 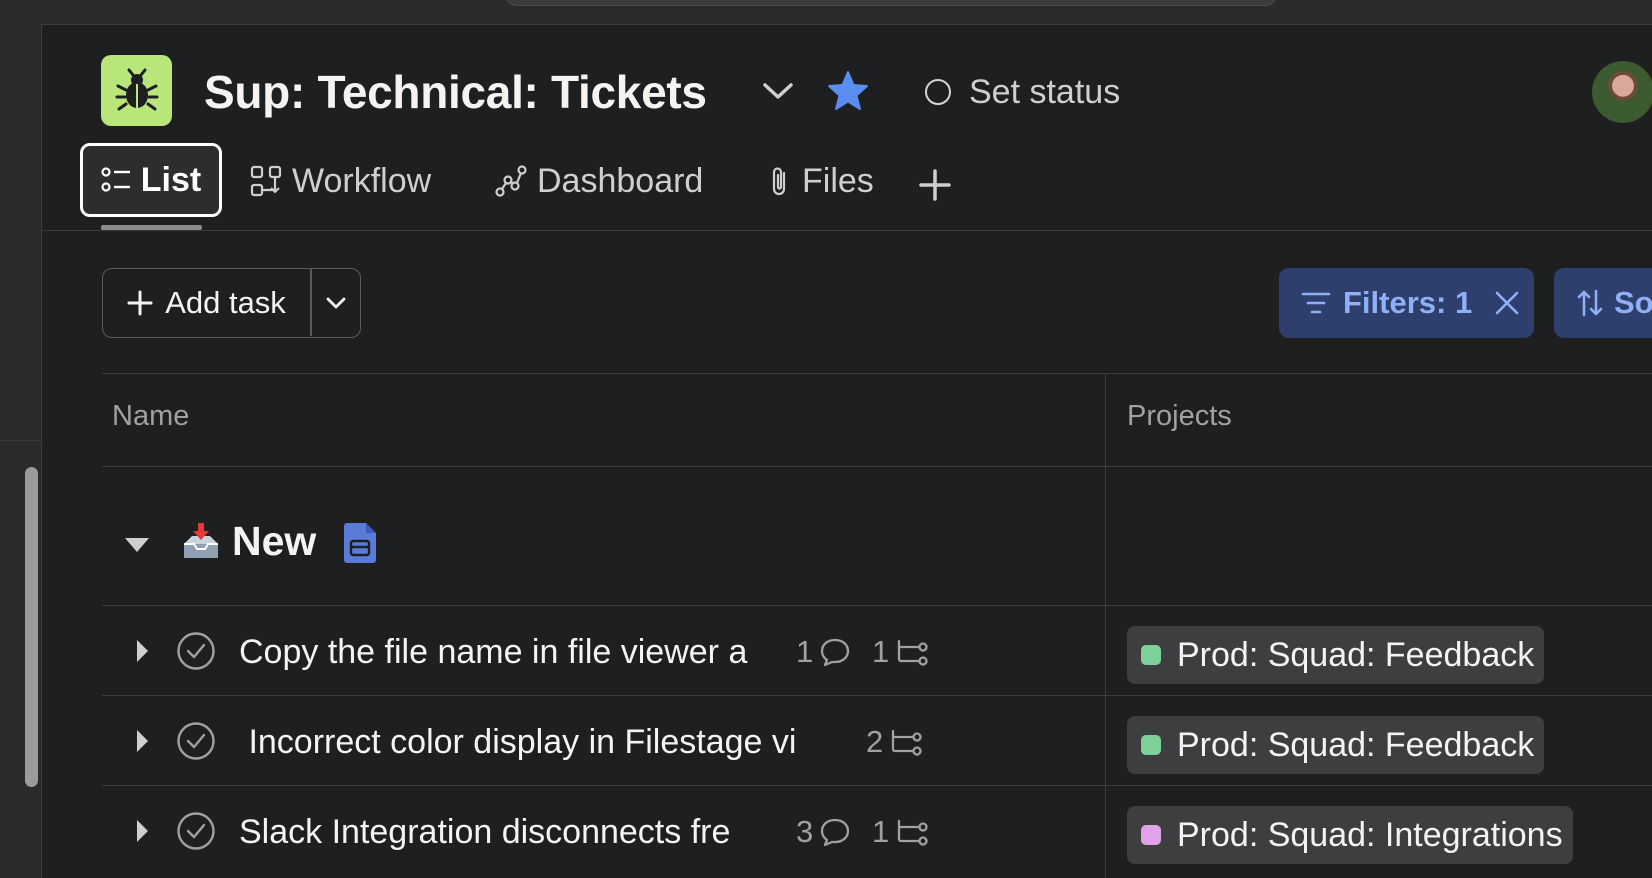 What do you see at coordinates (1370, 834) in the screenshot?
I see `project-name: Prod: Squad: Integrations` at bounding box center [1370, 834].